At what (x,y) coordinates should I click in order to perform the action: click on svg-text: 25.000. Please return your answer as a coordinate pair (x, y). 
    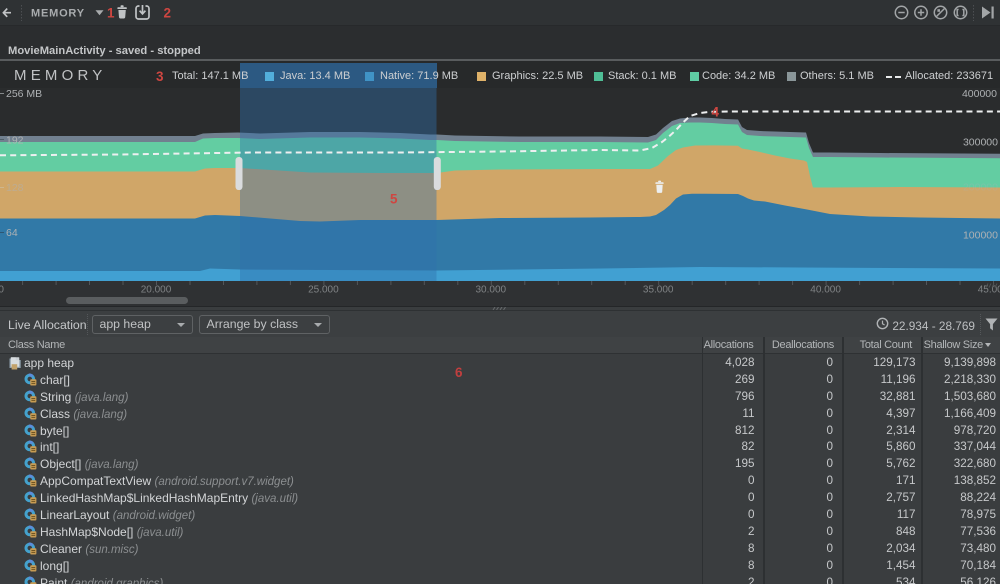
    Looking at the image, I should click on (323, 290).